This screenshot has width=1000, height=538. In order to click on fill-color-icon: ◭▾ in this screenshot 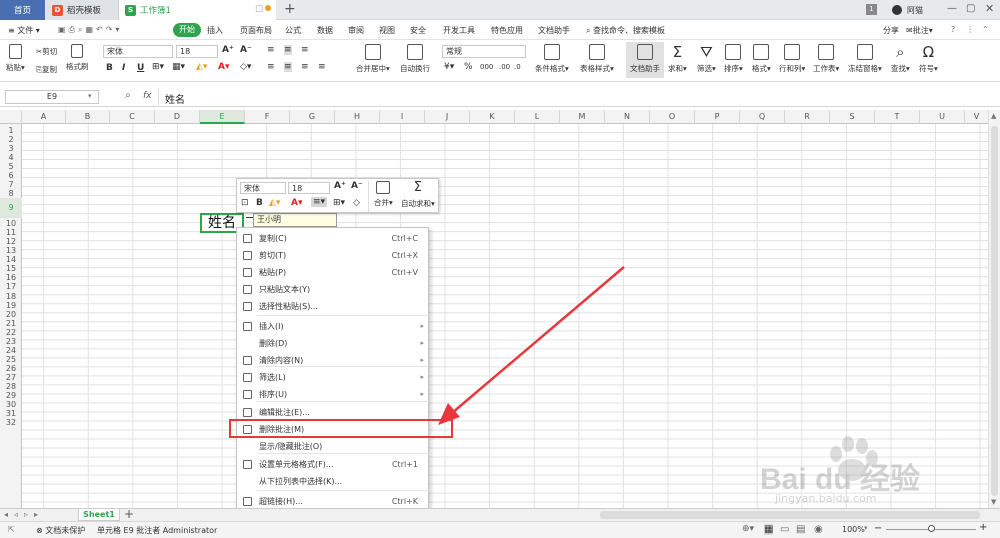, I will do `click(201, 67)`.